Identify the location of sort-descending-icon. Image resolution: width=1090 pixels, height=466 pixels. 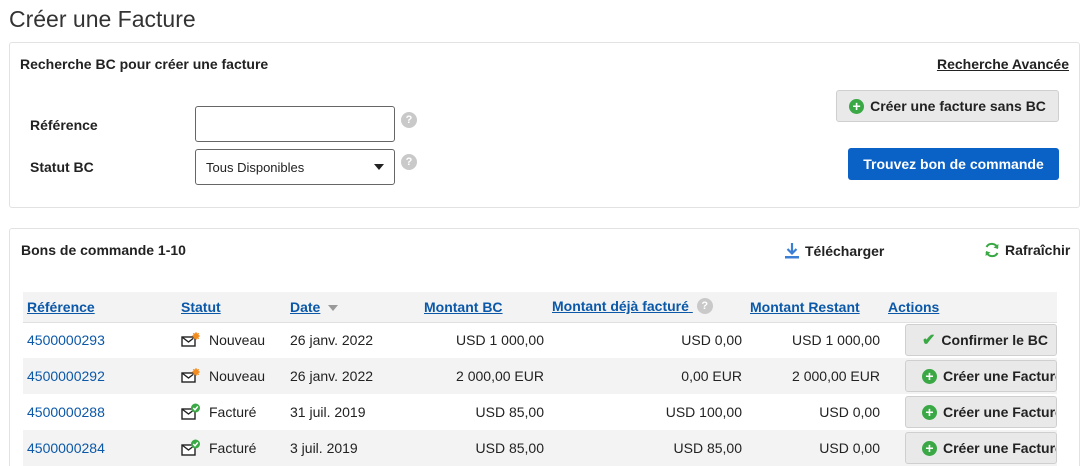
(333, 308).